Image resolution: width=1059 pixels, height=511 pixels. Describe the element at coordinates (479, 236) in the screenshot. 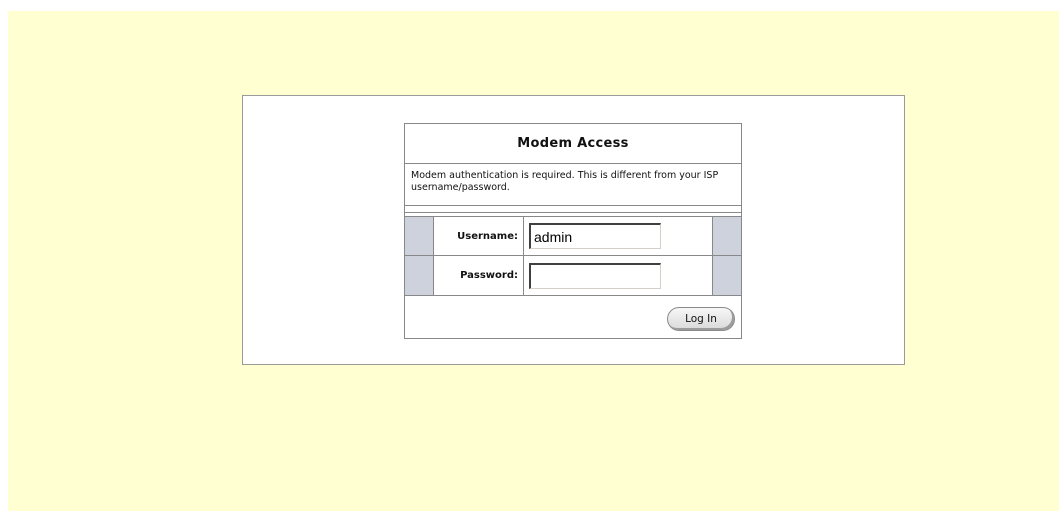

I see `username-label: Username:` at that location.